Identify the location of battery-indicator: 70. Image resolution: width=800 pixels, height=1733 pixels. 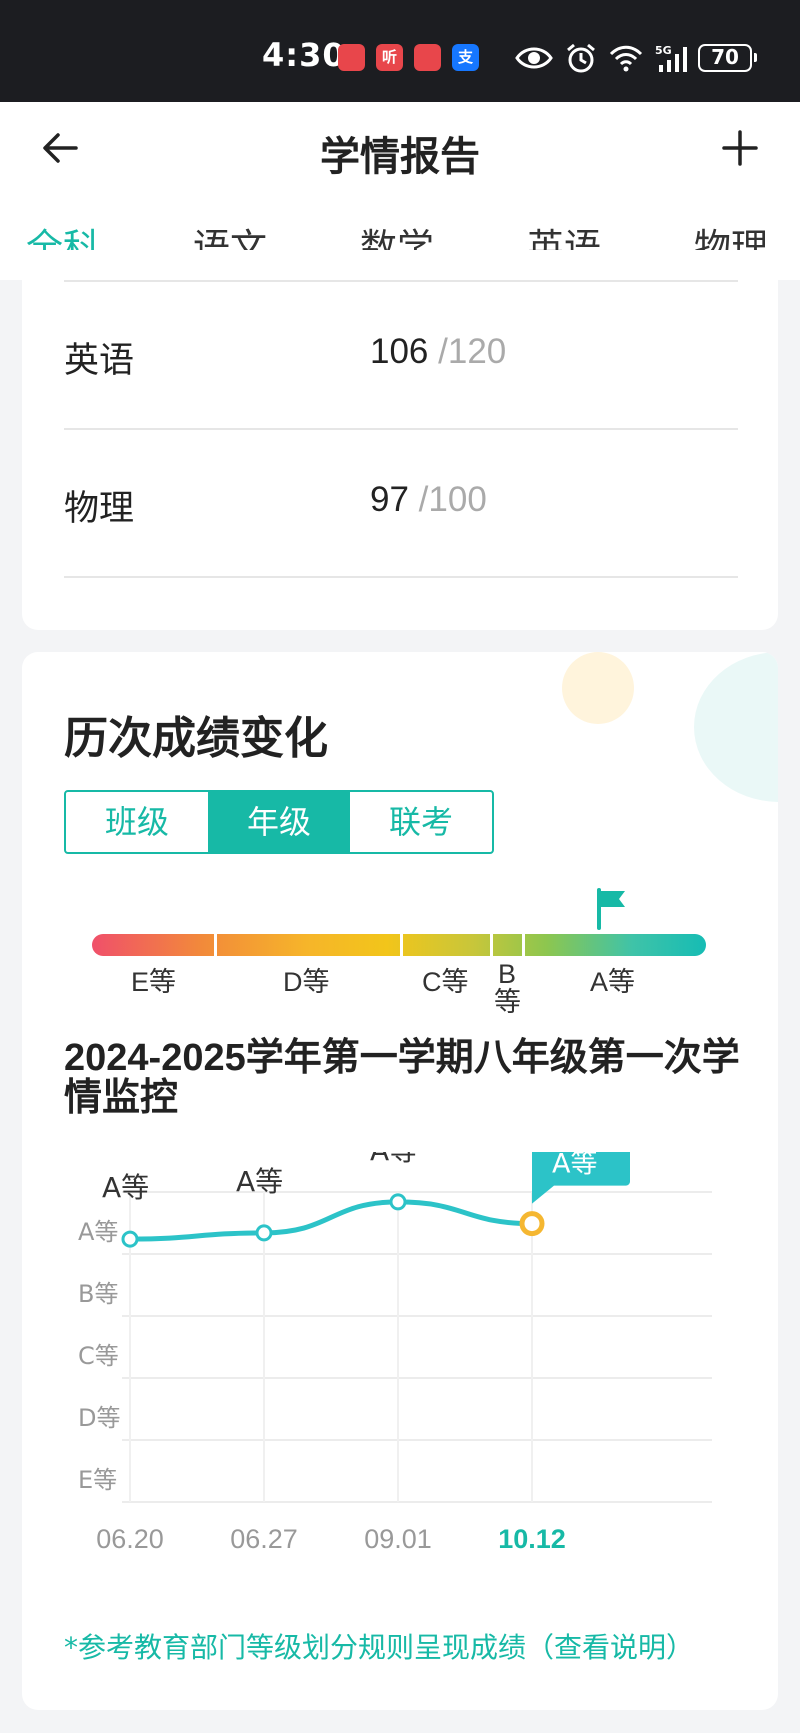
(727, 58).